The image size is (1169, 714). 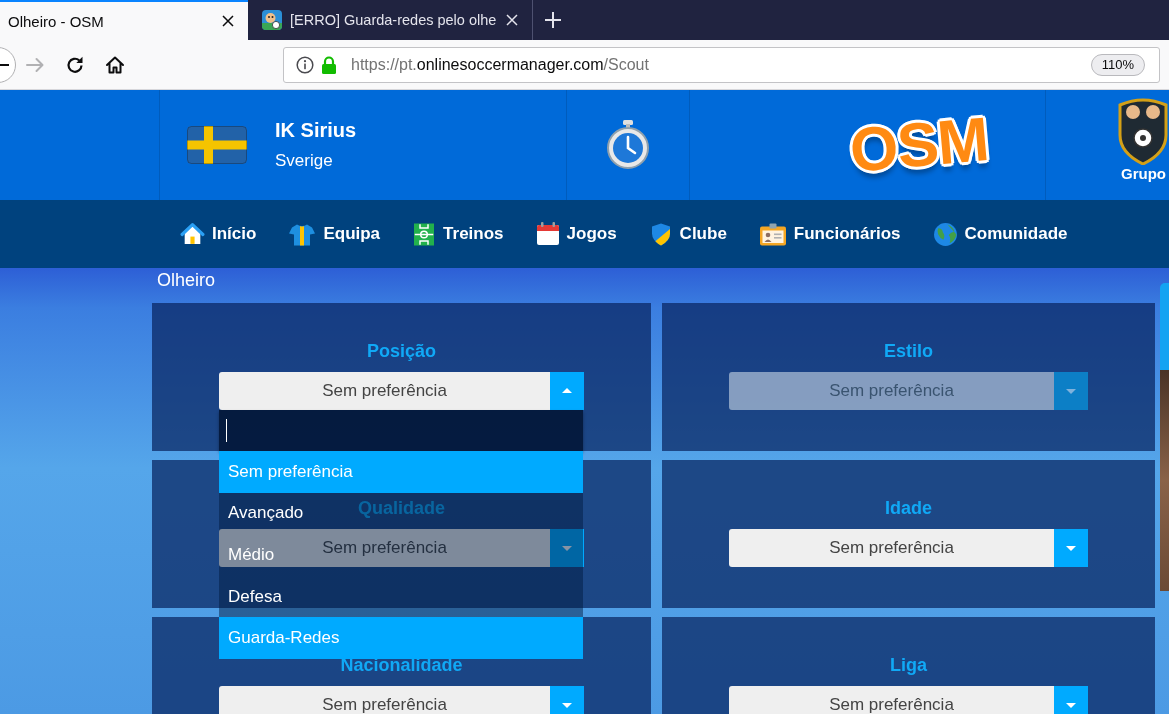 I want to click on filter-title: Idade, so click(x=908, y=508).